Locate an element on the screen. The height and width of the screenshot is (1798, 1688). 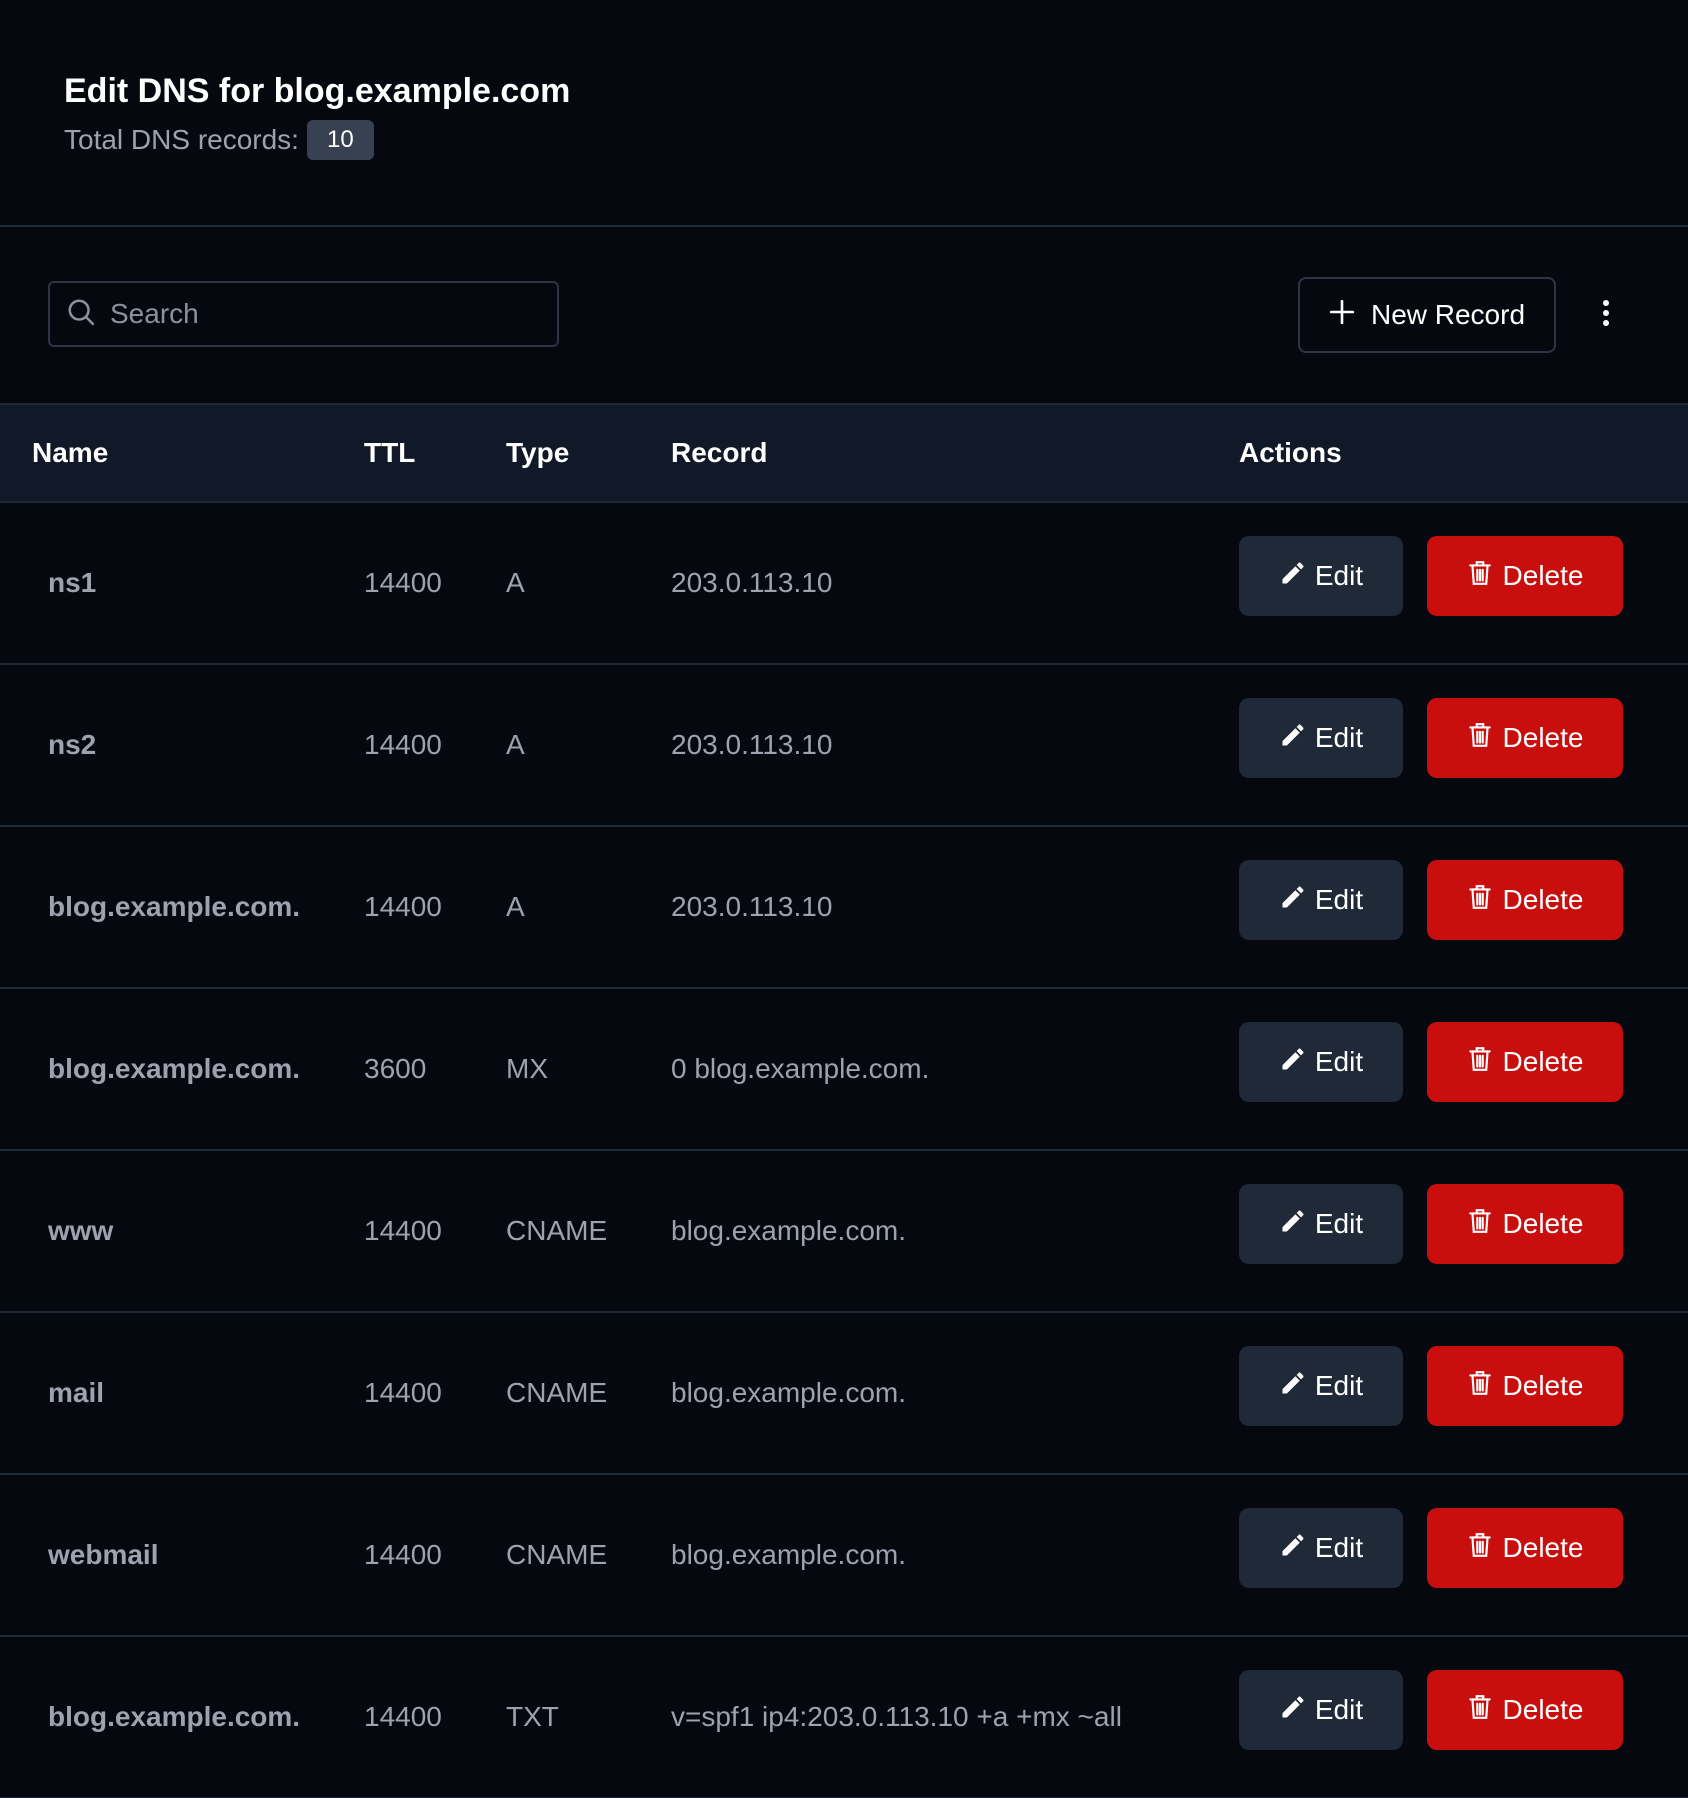
record-type-cell: TXT is located at coordinates (532, 1716).